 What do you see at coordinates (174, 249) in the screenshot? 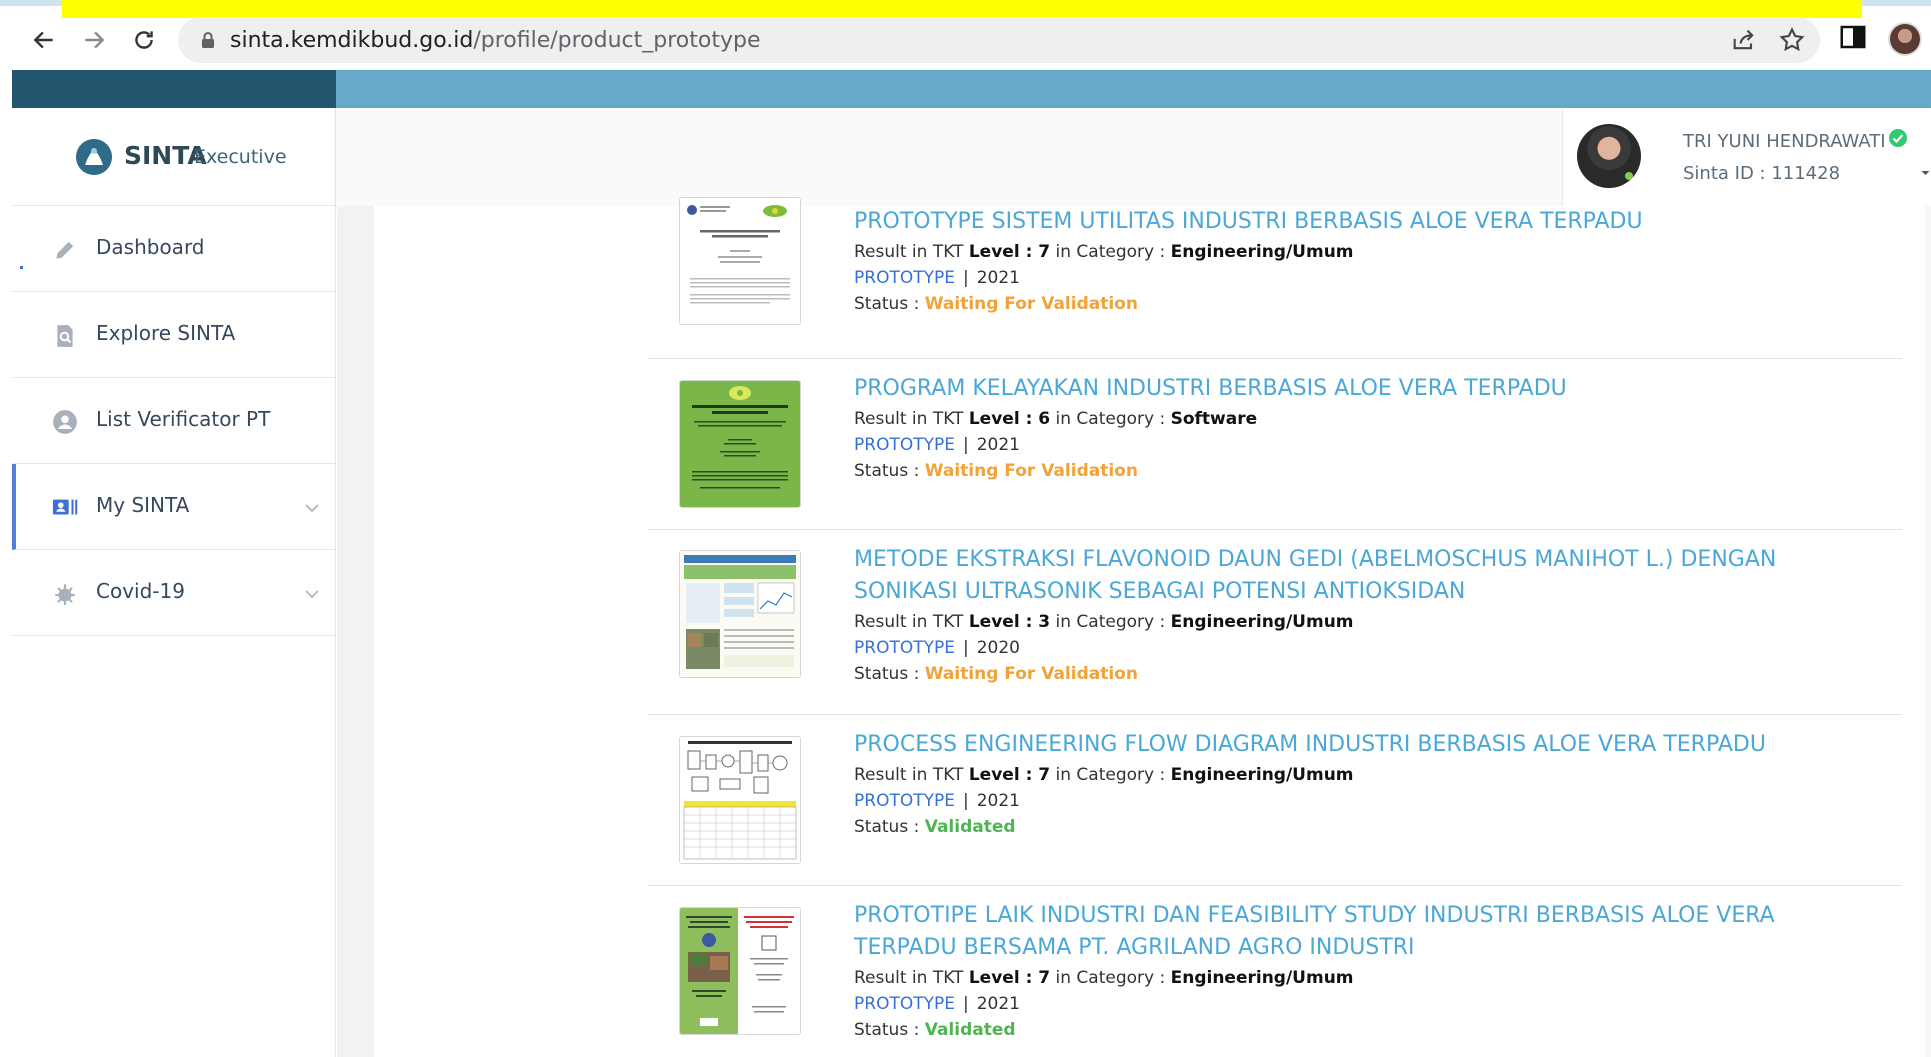
I see `sidebar-item-dashboard: Dashboard` at bounding box center [174, 249].